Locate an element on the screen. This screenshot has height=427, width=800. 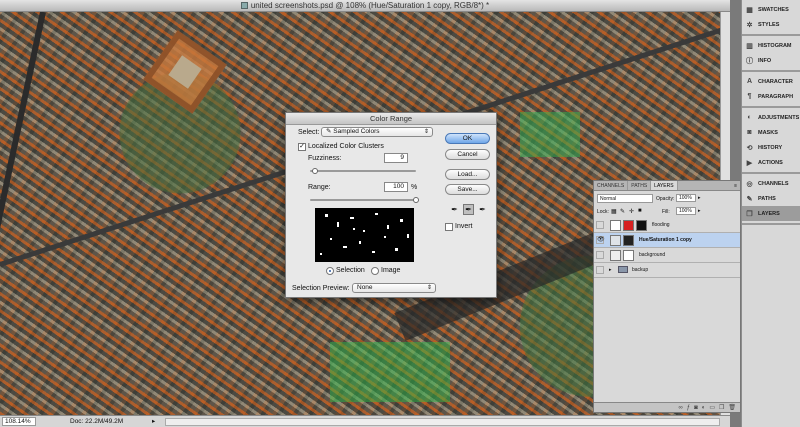
dock-group: ▦ SWATCHES ✲ STYLES is located at coordinates (771, 18).